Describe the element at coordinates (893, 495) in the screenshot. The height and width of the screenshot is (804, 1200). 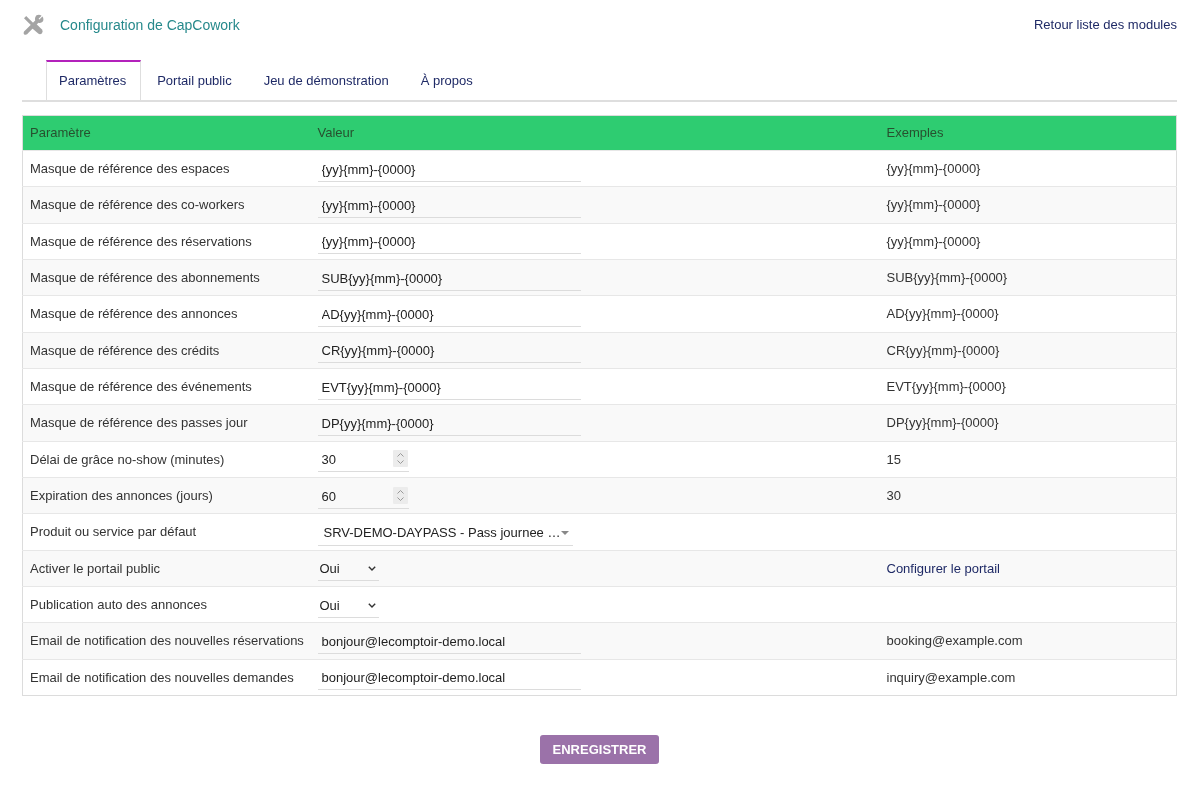
I see `example-text: 30` at that location.